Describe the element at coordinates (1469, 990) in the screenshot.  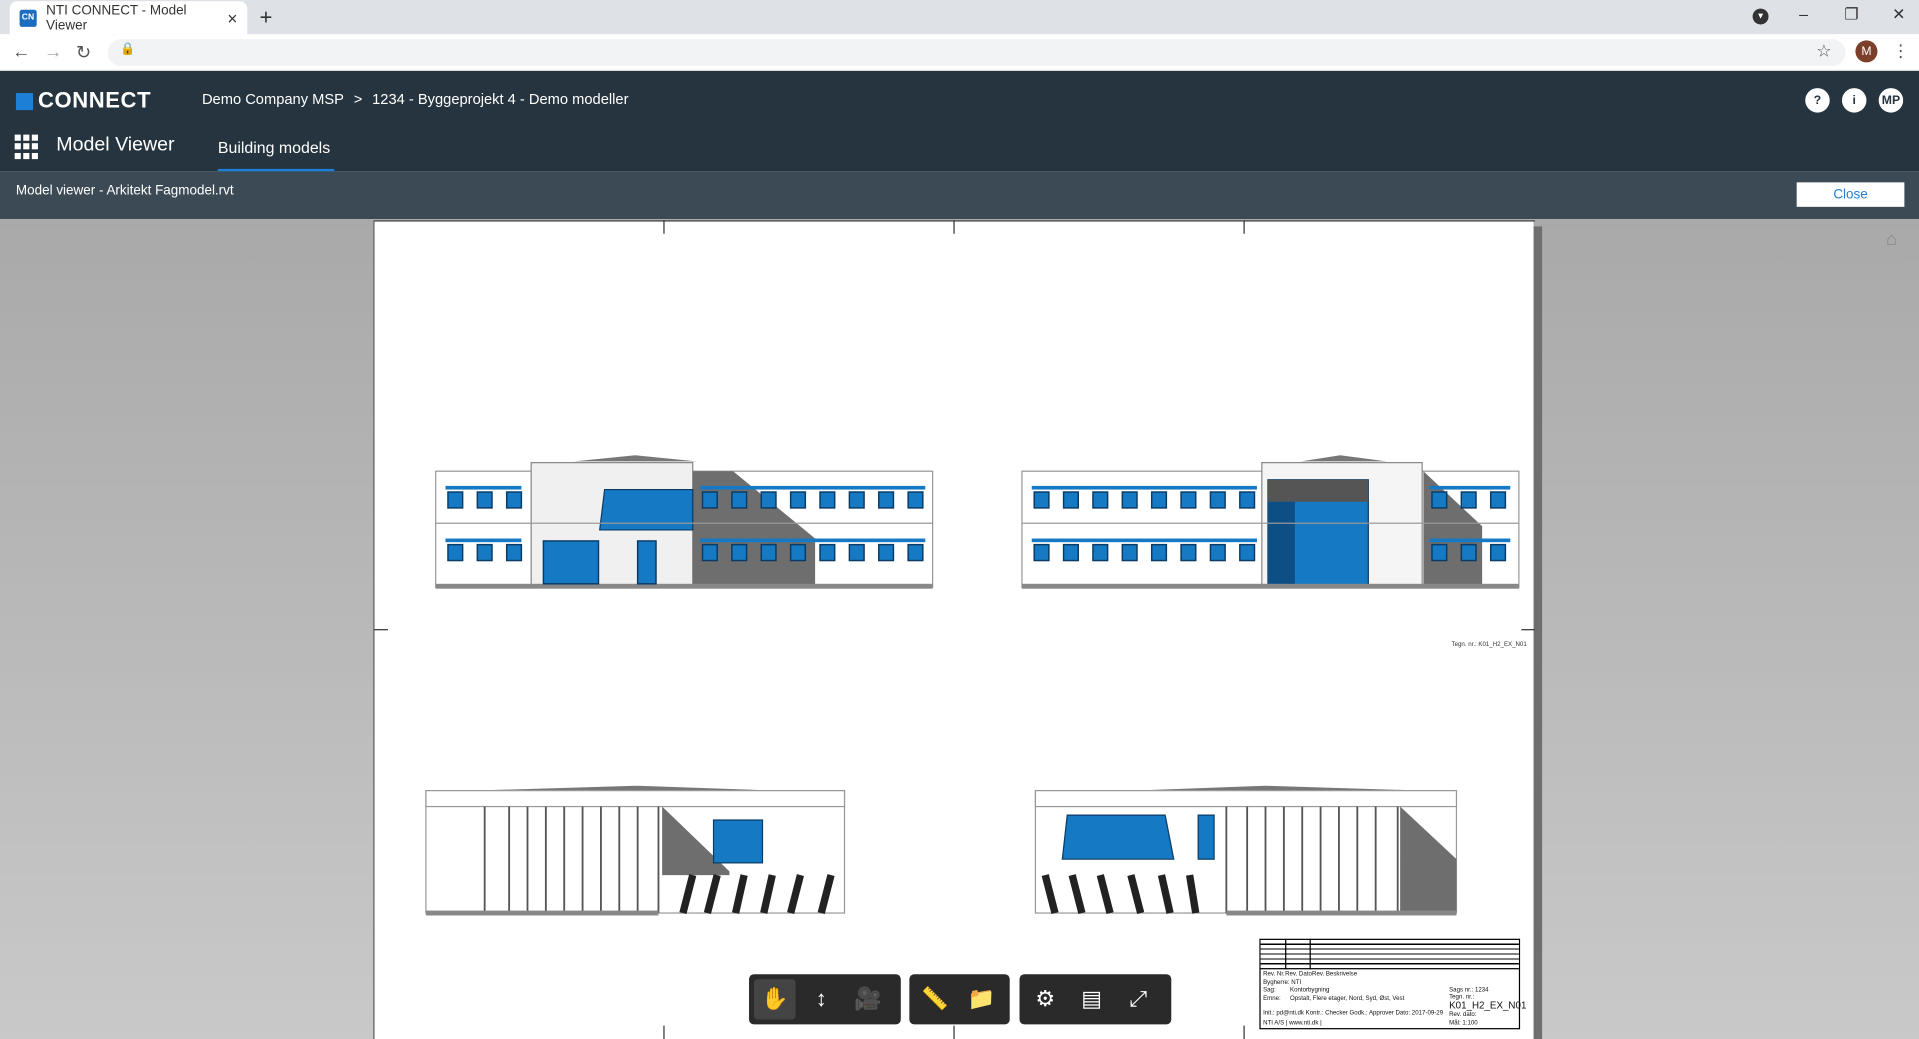
I see `tb-sagsnr: Sags nr.: 1234` at that location.